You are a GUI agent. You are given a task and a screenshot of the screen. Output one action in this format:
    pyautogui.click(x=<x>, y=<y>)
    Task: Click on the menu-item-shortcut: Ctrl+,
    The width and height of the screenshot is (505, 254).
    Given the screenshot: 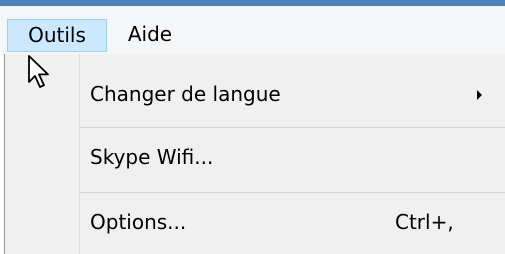 What is the action you would take?
    pyautogui.click(x=424, y=222)
    